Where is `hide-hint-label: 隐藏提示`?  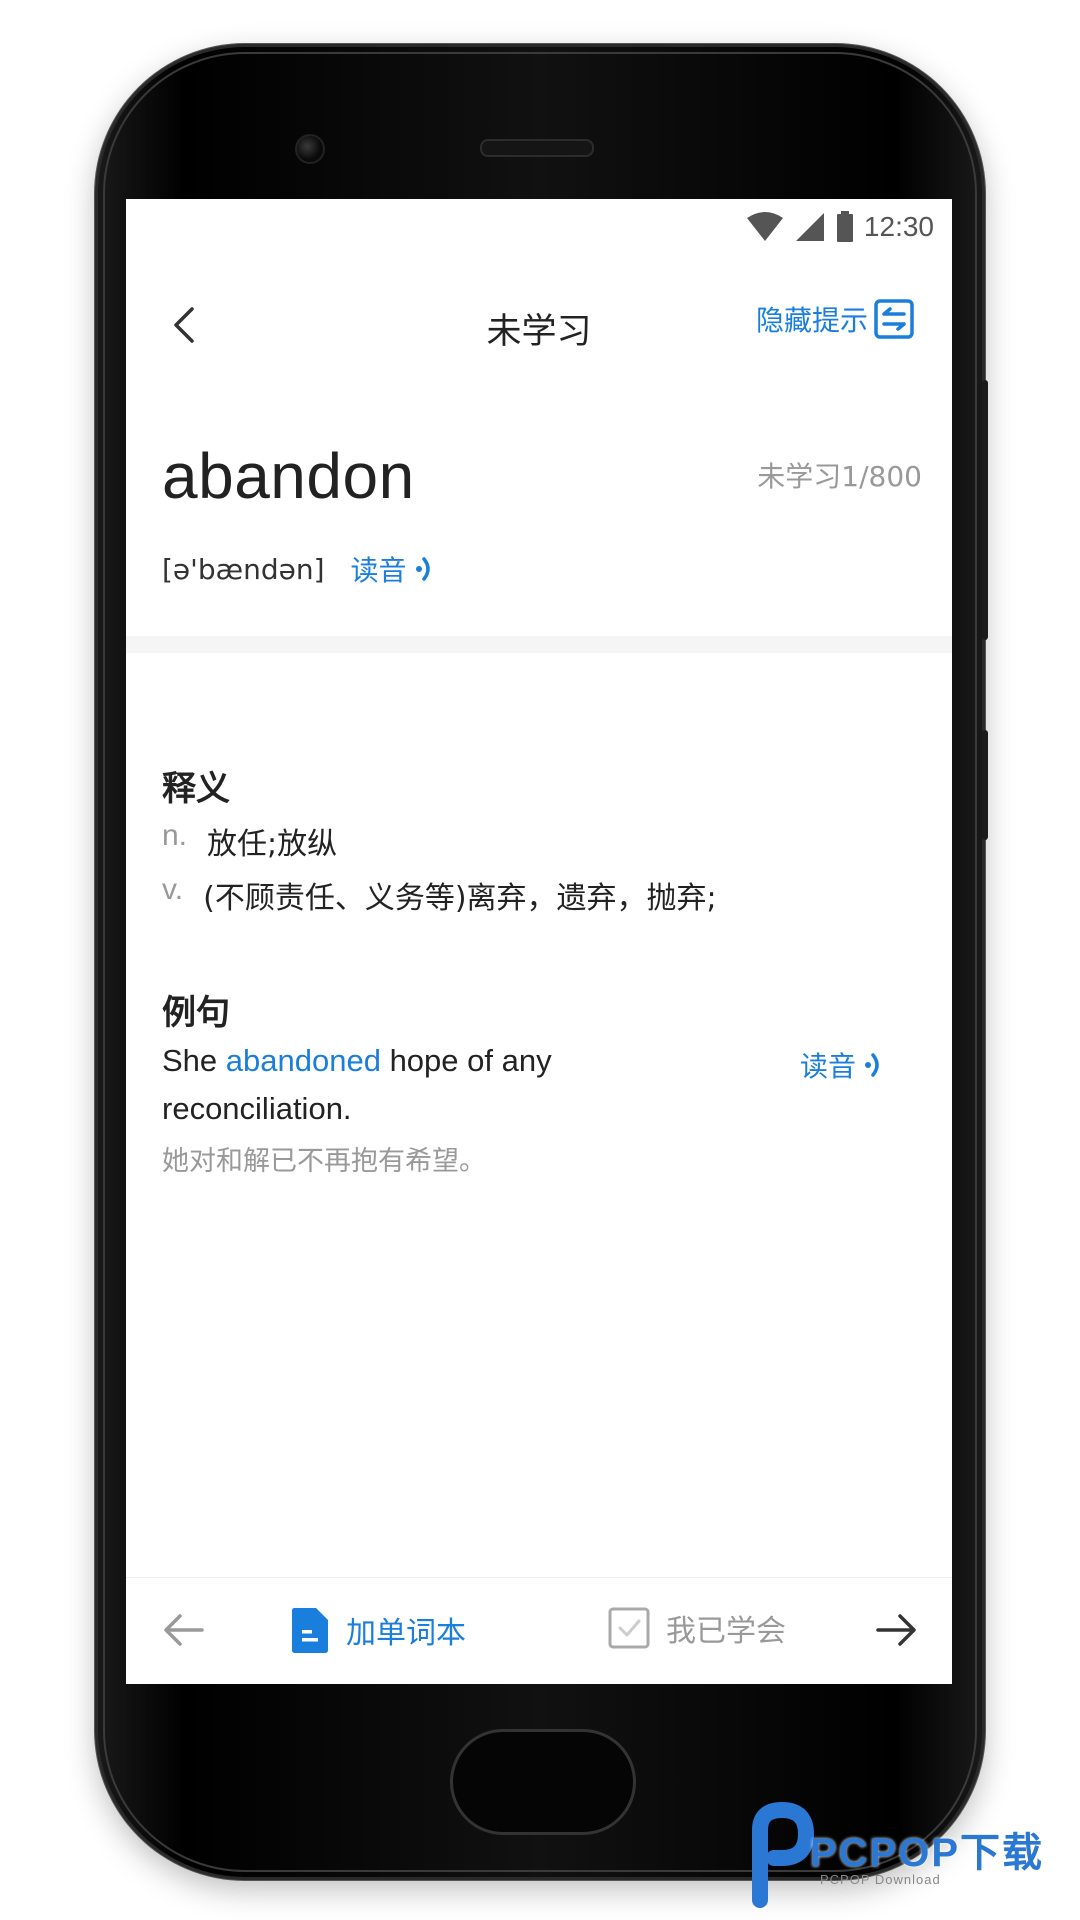
hide-hint-label: 隐藏提示 is located at coordinates (811, 320).